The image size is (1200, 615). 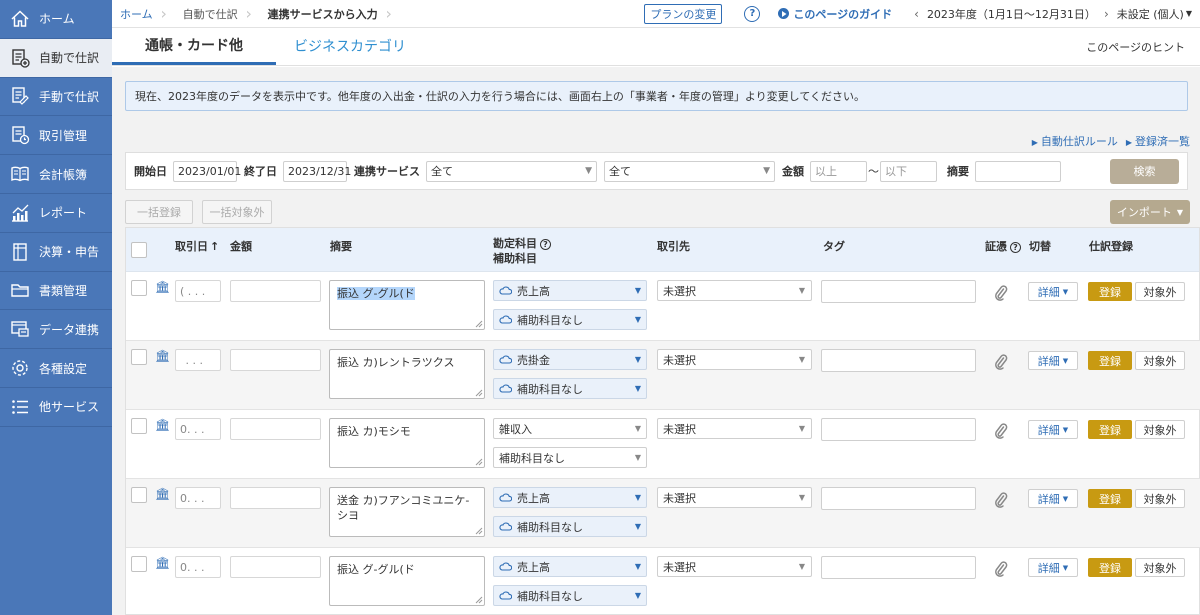 I want to click on sidebar-item-auto-entry: 自動で仕訳, so click(x=56, y=58).